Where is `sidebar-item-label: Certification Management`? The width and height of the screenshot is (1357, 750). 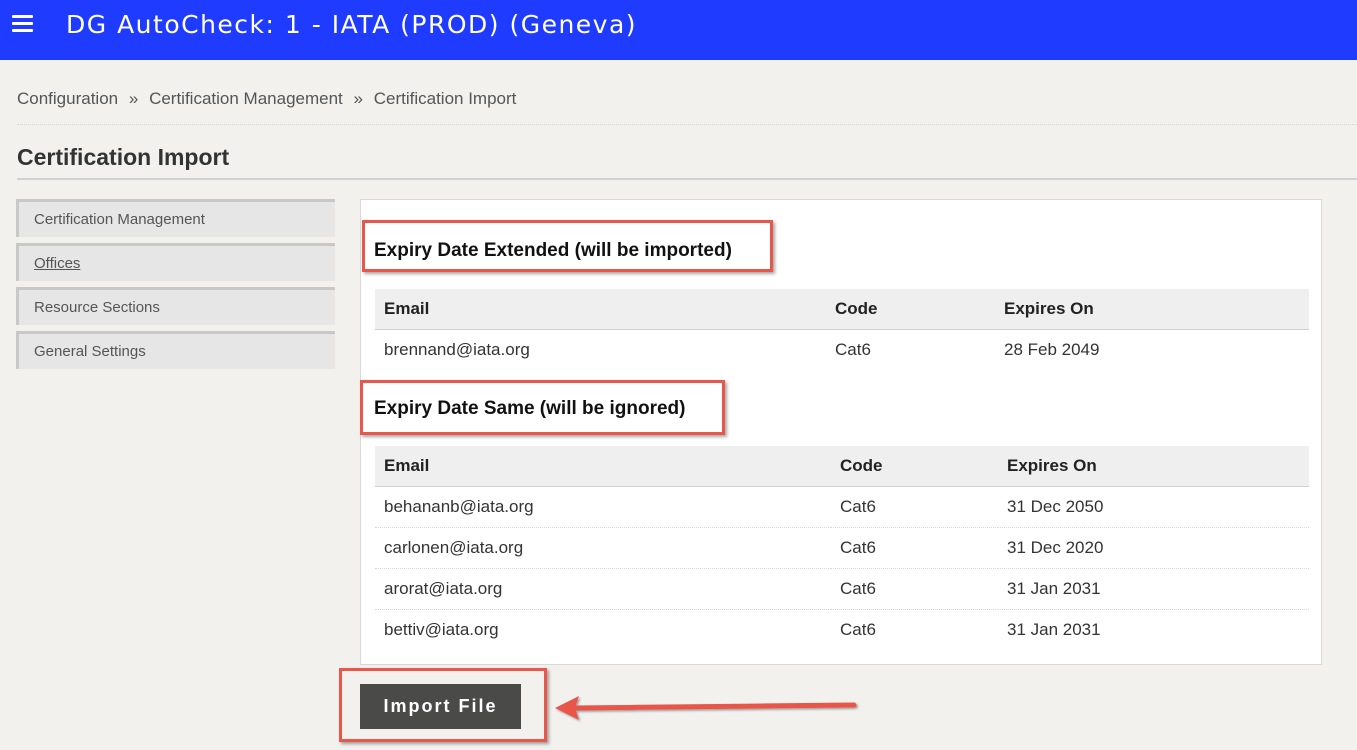 sidebar-item-label: Certification Management is located at coordinates (119, 219).